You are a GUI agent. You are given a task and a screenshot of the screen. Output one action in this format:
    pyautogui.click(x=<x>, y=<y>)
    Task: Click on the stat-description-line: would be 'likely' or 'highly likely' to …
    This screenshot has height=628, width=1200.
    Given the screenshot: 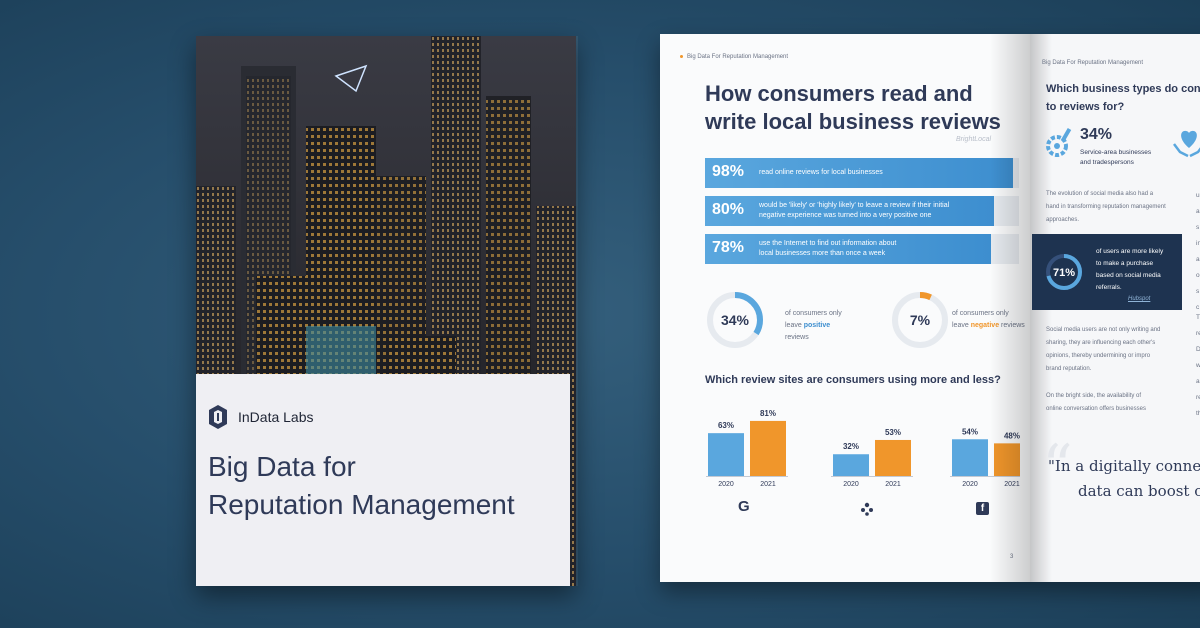 What is the action you would take?
    pyautogui.click(x=854, y=205)
    